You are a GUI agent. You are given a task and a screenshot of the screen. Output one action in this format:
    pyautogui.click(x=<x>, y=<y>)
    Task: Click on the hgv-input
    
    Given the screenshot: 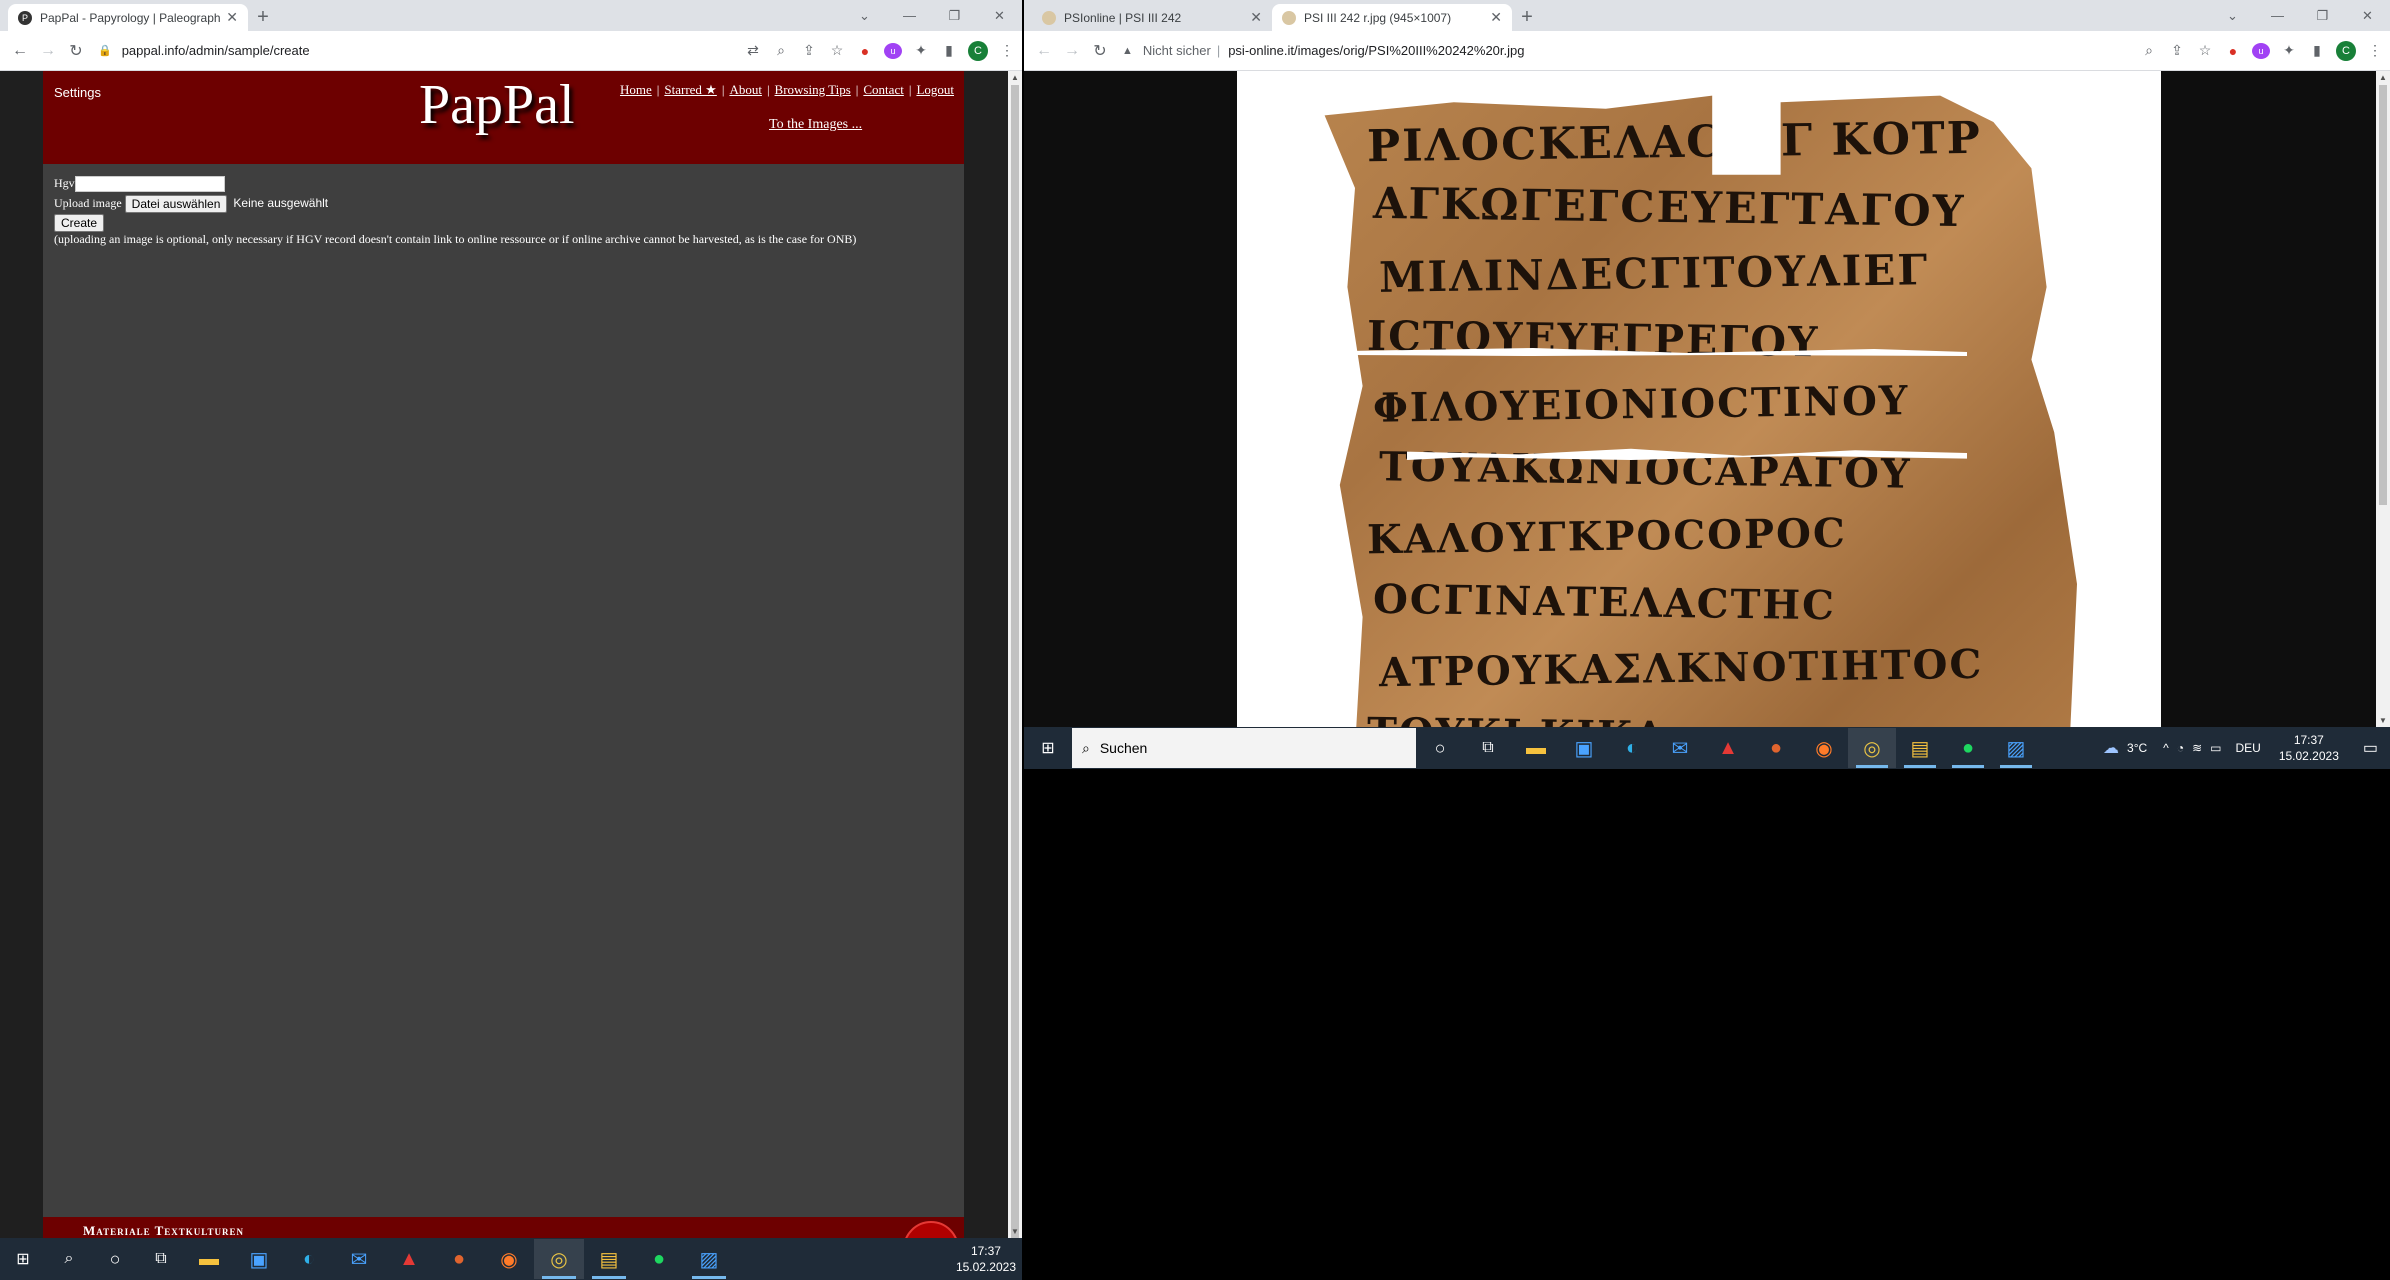 What is the action you would take?
    pyautogui.click(x=149, y=184)
    